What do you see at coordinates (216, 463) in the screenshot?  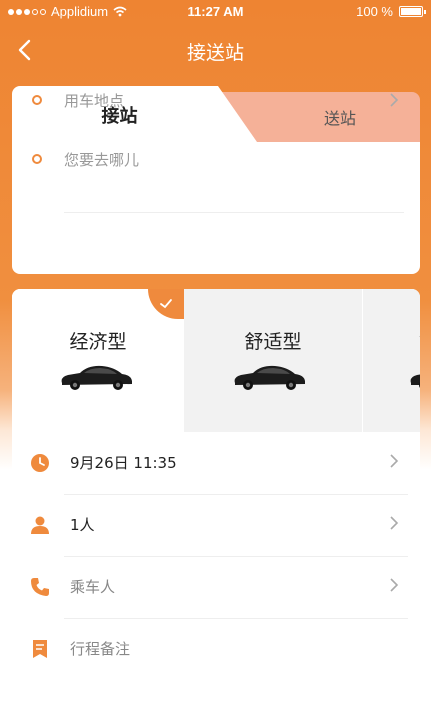 I see `time-row: 9月26日 11:35` at bounding box center [216, 463].